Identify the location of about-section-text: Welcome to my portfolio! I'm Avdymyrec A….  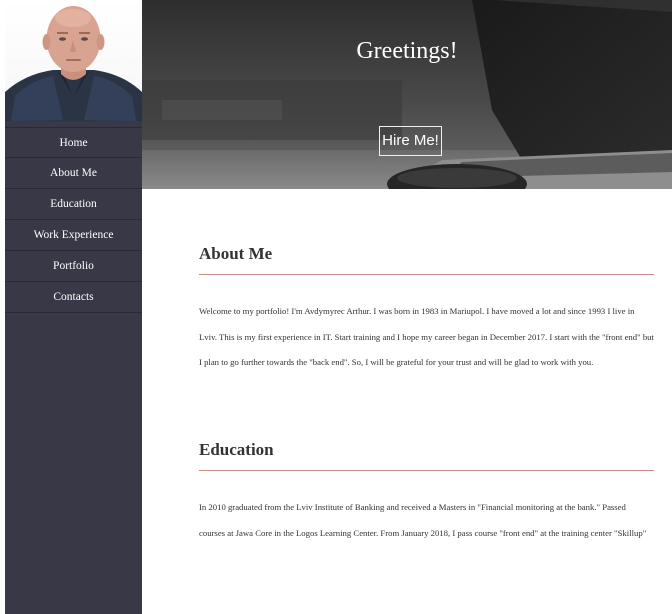
(426, 336).